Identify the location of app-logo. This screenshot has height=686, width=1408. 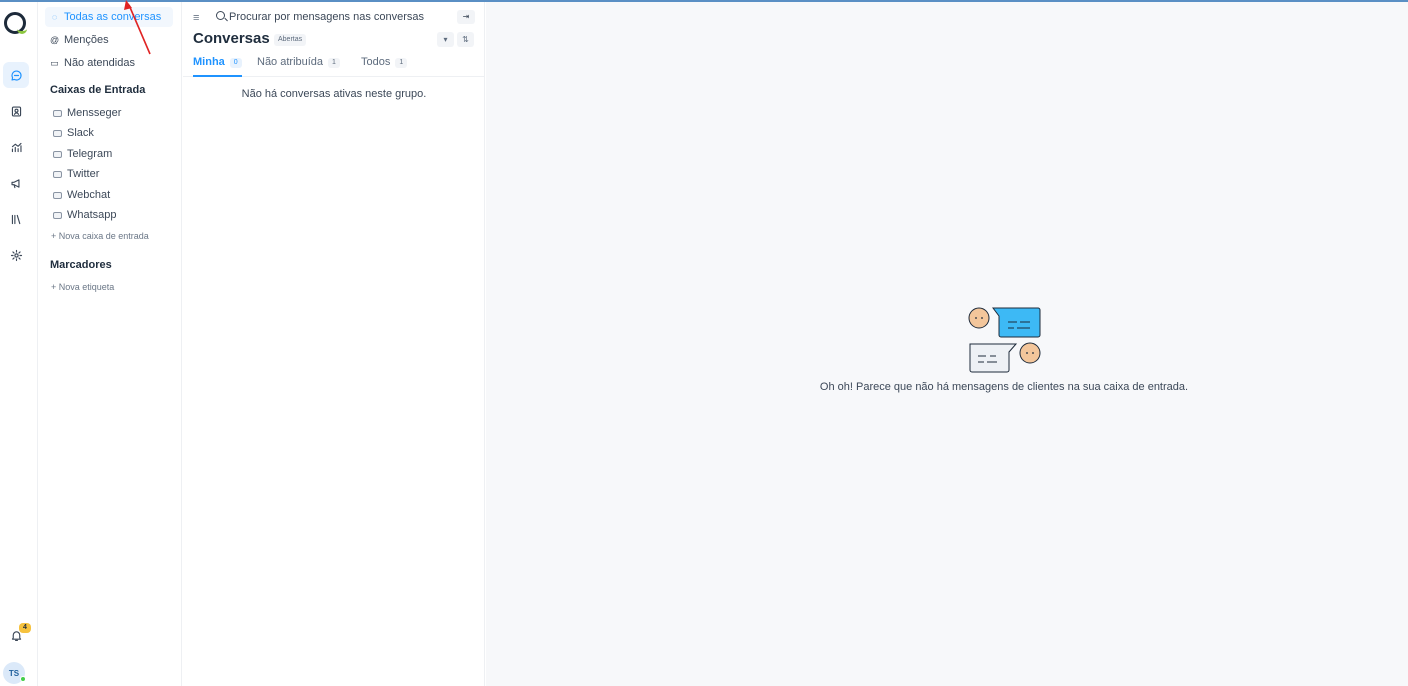
(15, 23).